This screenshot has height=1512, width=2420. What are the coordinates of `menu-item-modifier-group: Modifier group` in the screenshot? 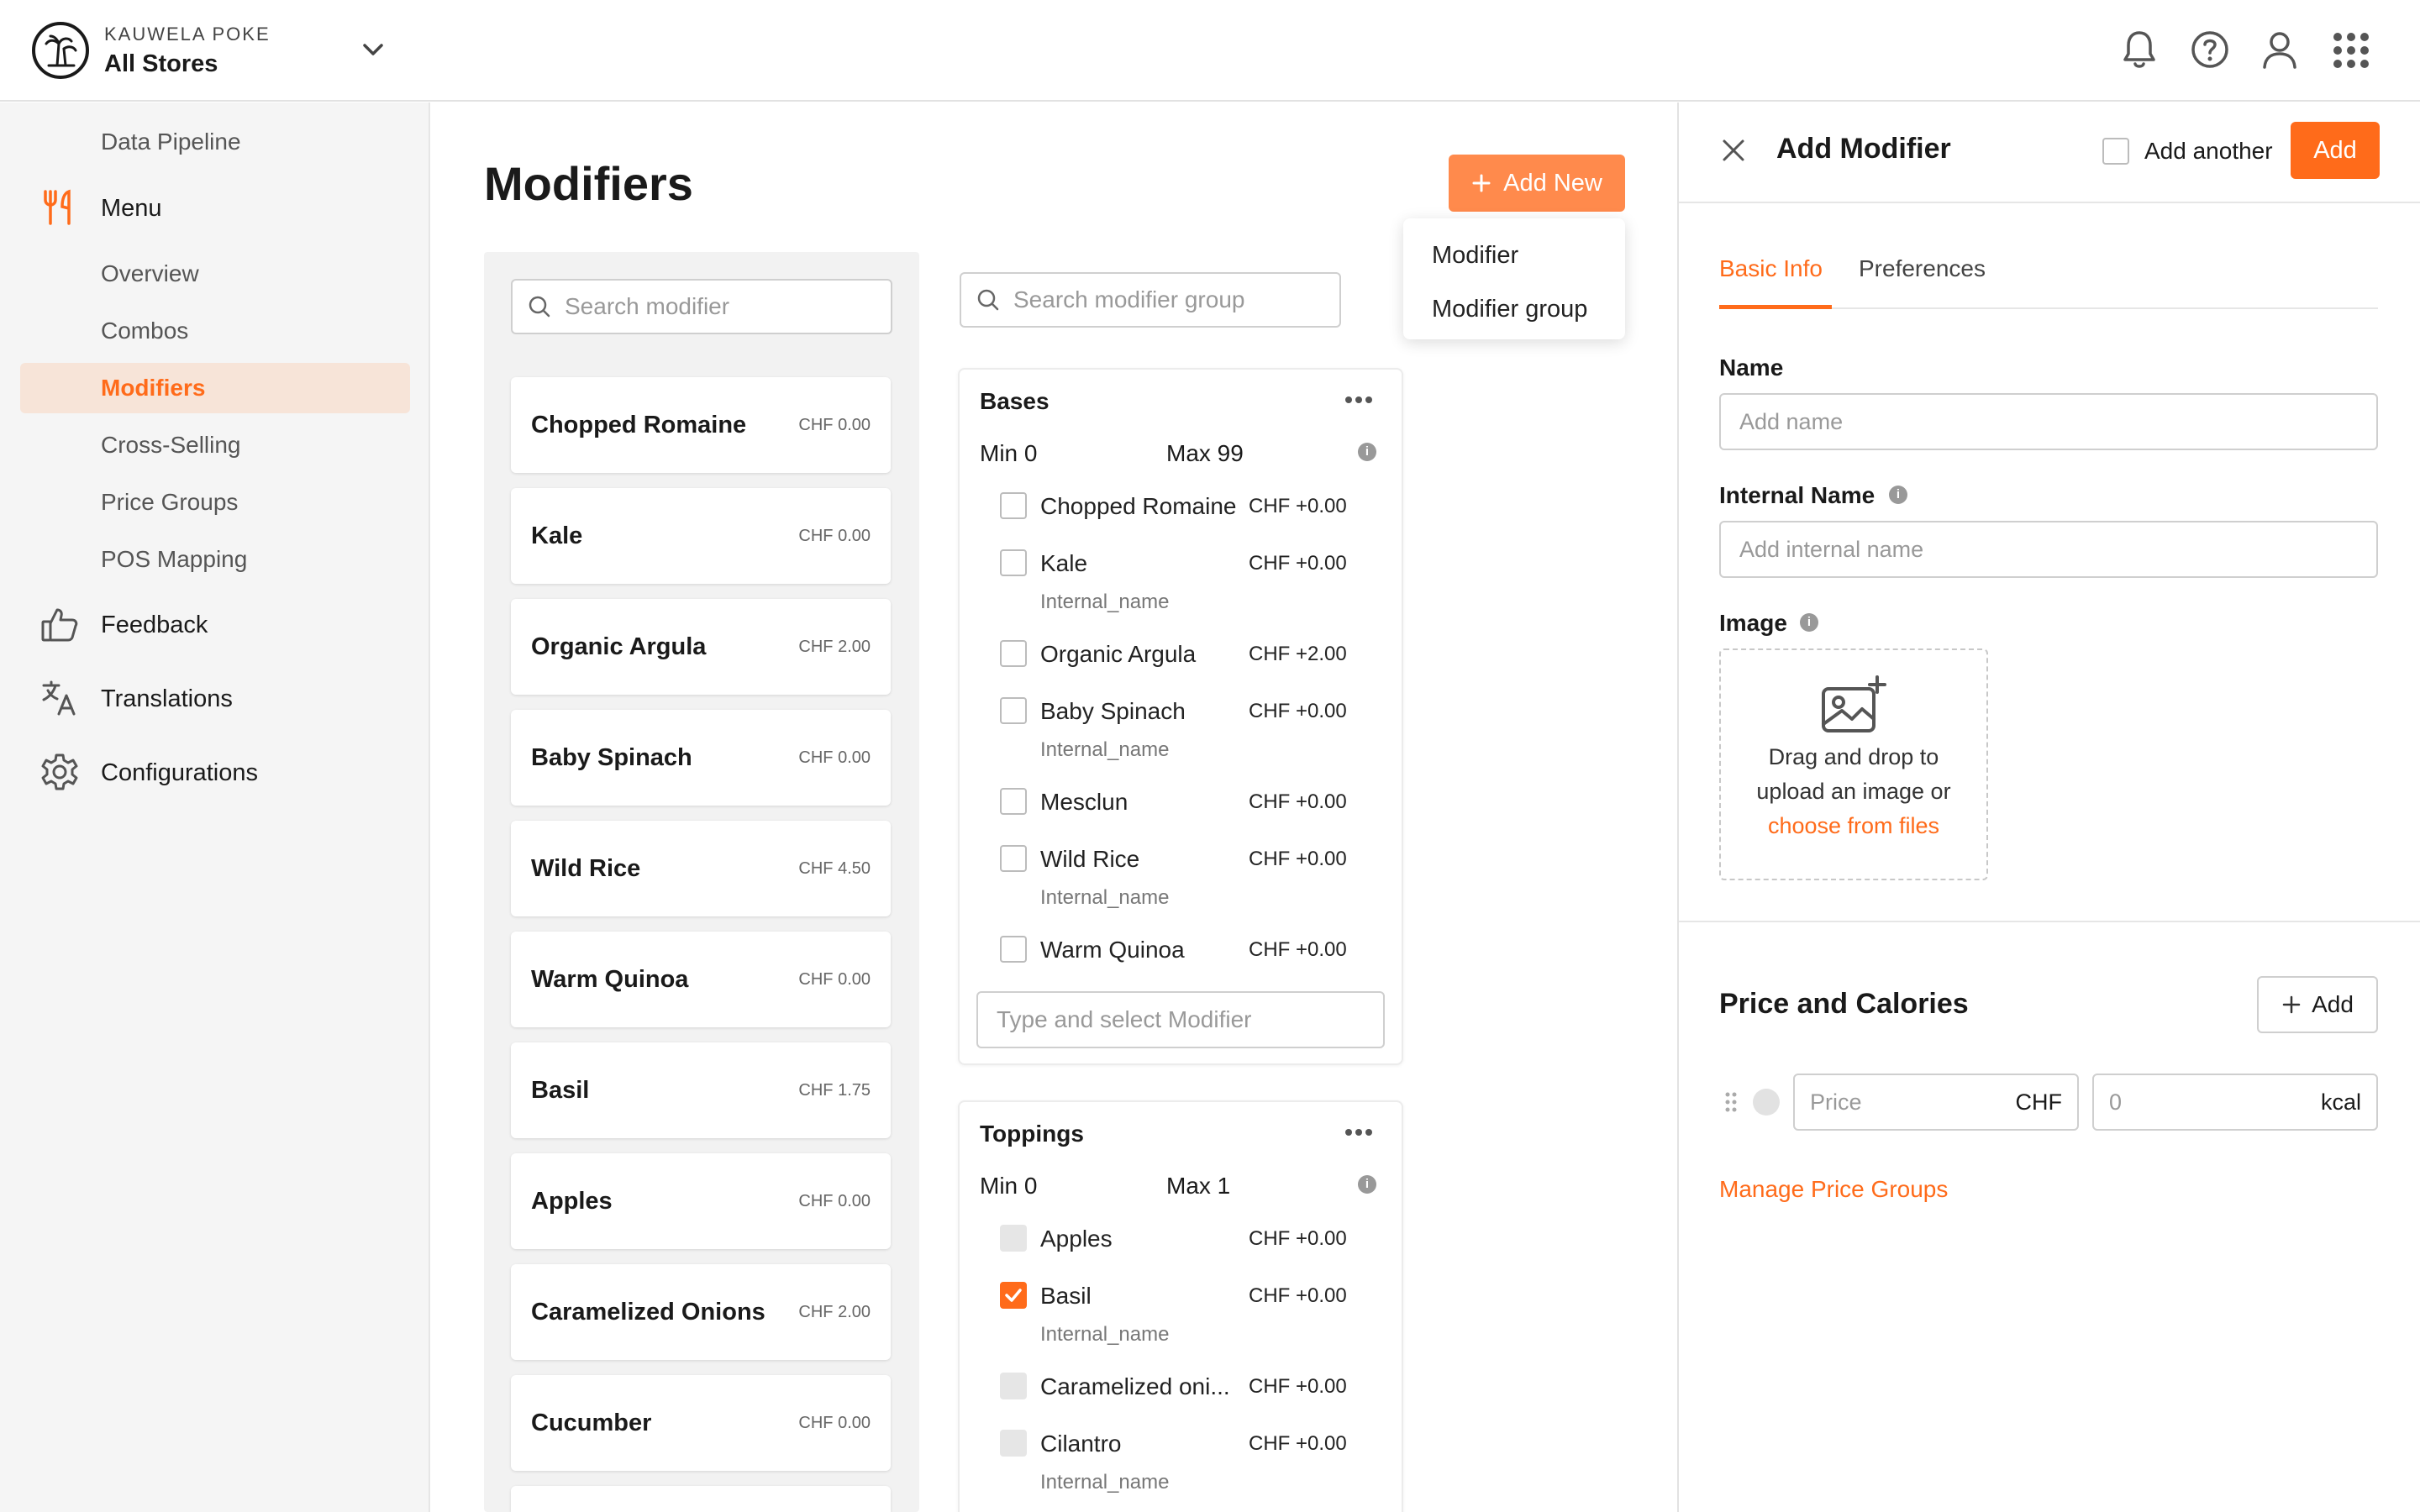 It's located at (1514, 309).